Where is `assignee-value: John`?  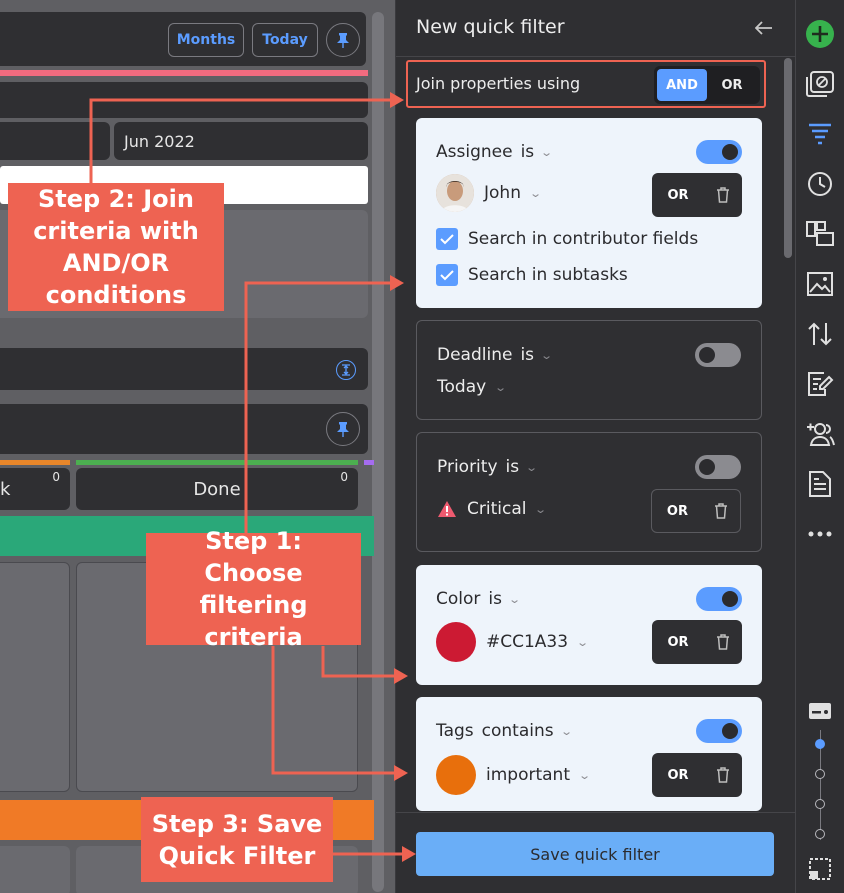
assignee-value: John is located at coordinates (502, 193).